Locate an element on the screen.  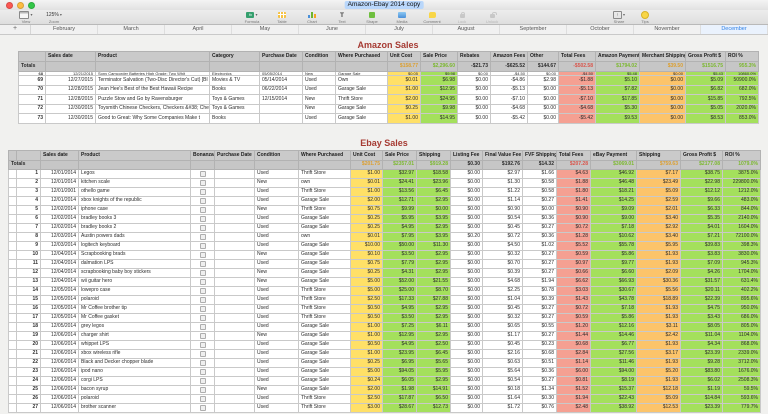
cell: $2.50 is located at coordinates (366, 300).